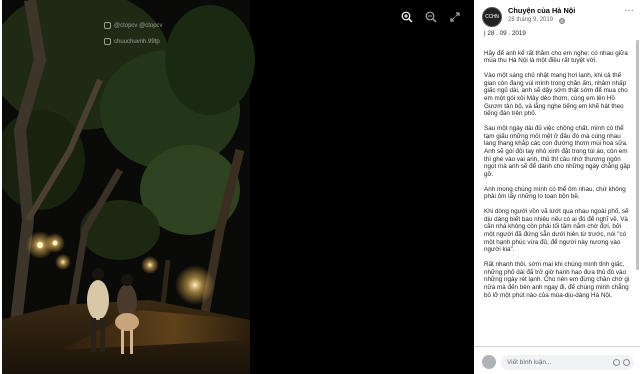  I want to click on page-avatar: CCHN, so click(492, 17).